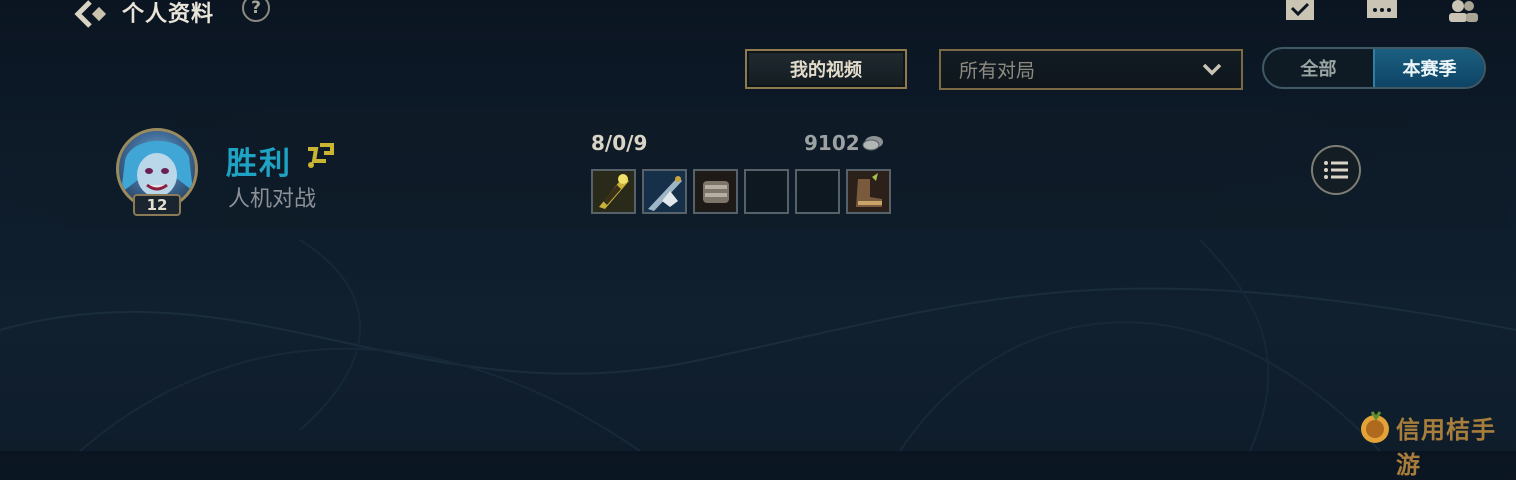  What do you see at coordinates (1446, 447) in the screenshot?
I see `watermark-text: 信用桔手游` at bounding box center [1446, 447].